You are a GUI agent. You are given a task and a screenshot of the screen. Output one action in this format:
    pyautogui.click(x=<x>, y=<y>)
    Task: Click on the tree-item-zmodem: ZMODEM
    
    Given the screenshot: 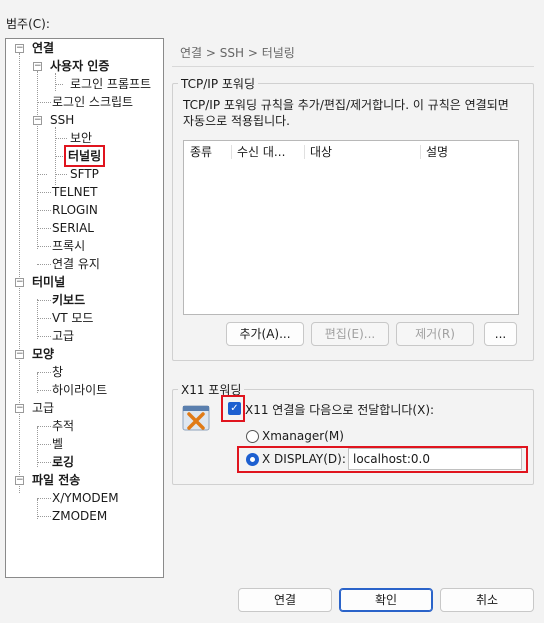 What is the action you would take?
    pyautogui.click(x=79, y=516)
    